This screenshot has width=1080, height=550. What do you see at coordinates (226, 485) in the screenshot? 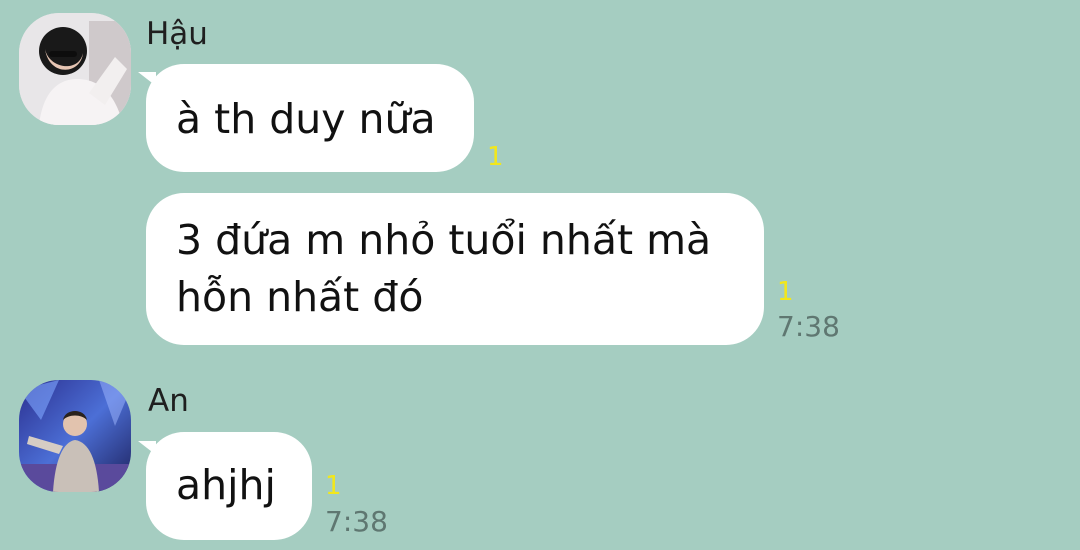
I see `message-text: ahjhj` at bounding box center [226, 485].